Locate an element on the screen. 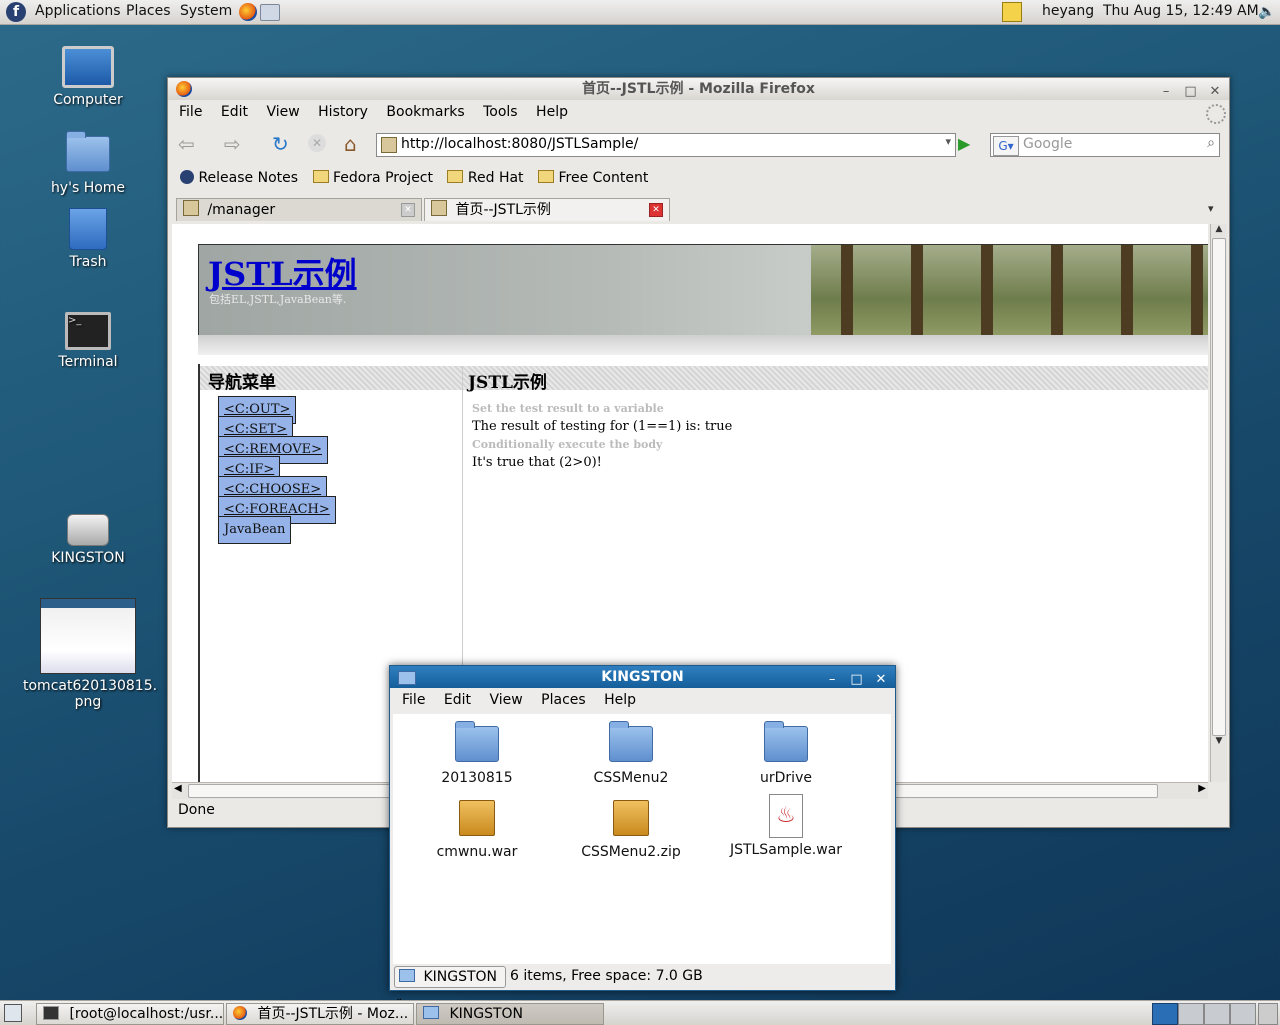 Image resolution: width=1280 pixels, height=1025 pixels. page-favicon-icon is located at coordinates (389, 145).